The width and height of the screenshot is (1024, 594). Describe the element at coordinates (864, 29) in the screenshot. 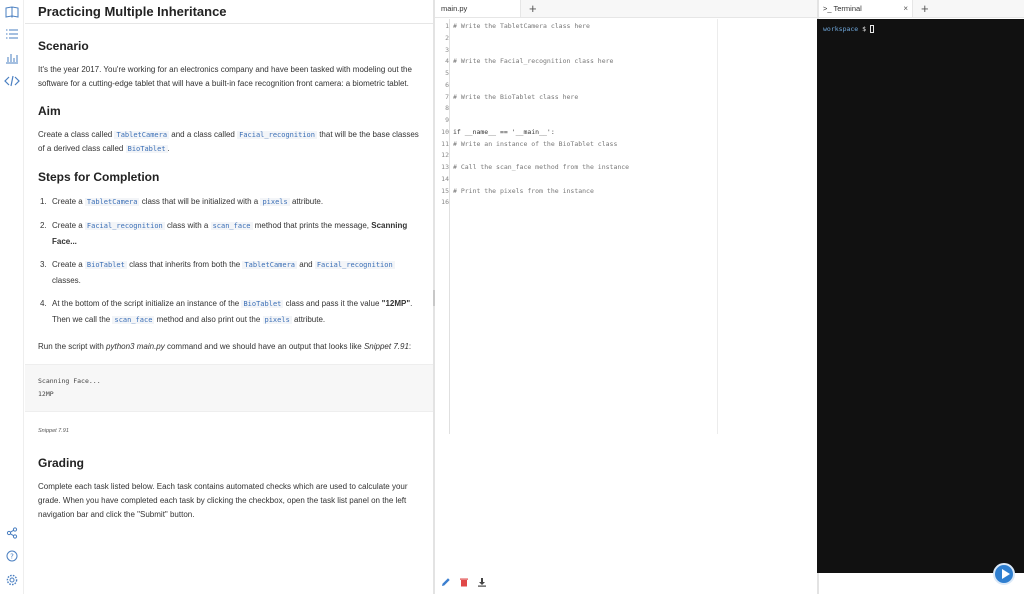

I see `prompt-symbol: $` at that location.